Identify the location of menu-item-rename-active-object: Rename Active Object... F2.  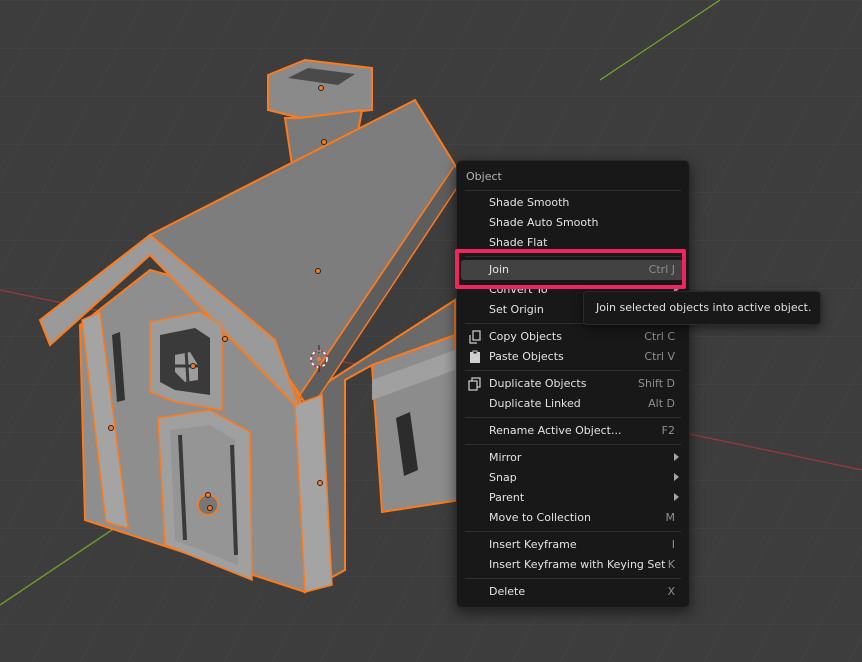
(573, 431).